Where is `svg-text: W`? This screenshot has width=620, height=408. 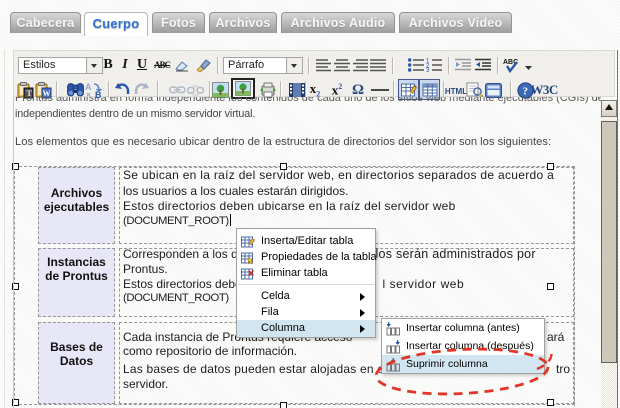 svg-text: W is located at coordinates (46, 93).